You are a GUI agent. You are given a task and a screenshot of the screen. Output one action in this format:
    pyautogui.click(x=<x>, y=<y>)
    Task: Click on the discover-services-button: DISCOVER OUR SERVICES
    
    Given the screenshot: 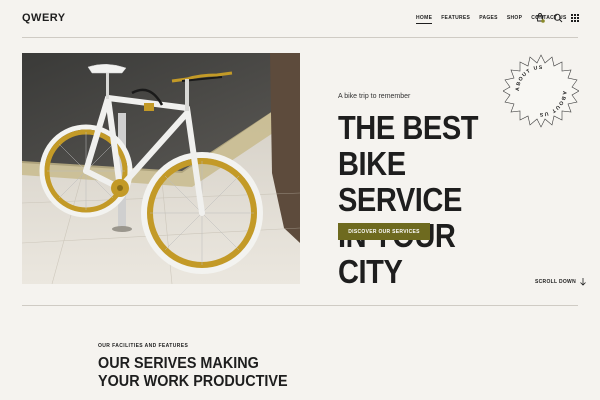 What is the action you would take?
    pyautogui.click(x=384, y=231)
    